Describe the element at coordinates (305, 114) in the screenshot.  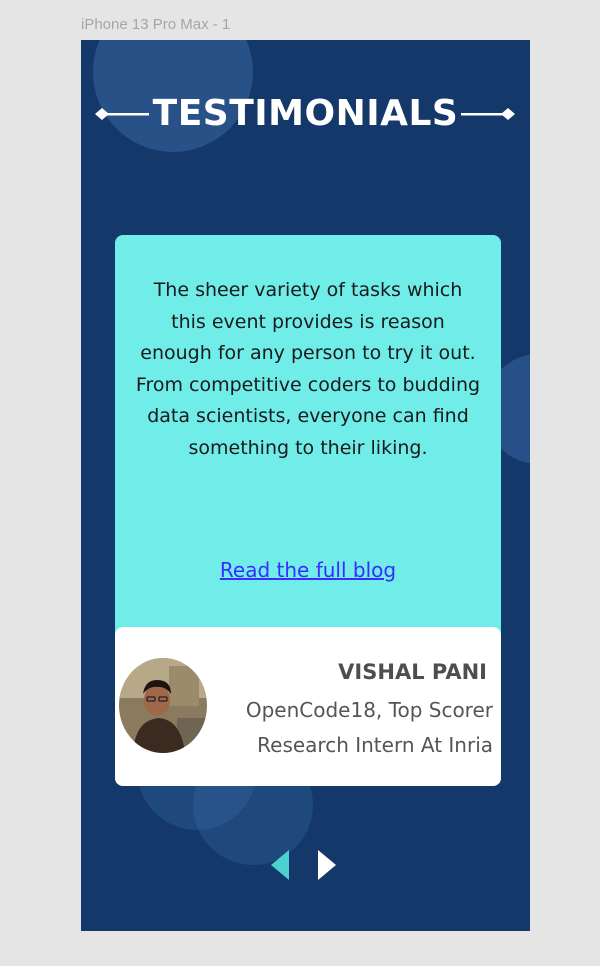
I see `section-header: TESTIMONIALS` at that location.